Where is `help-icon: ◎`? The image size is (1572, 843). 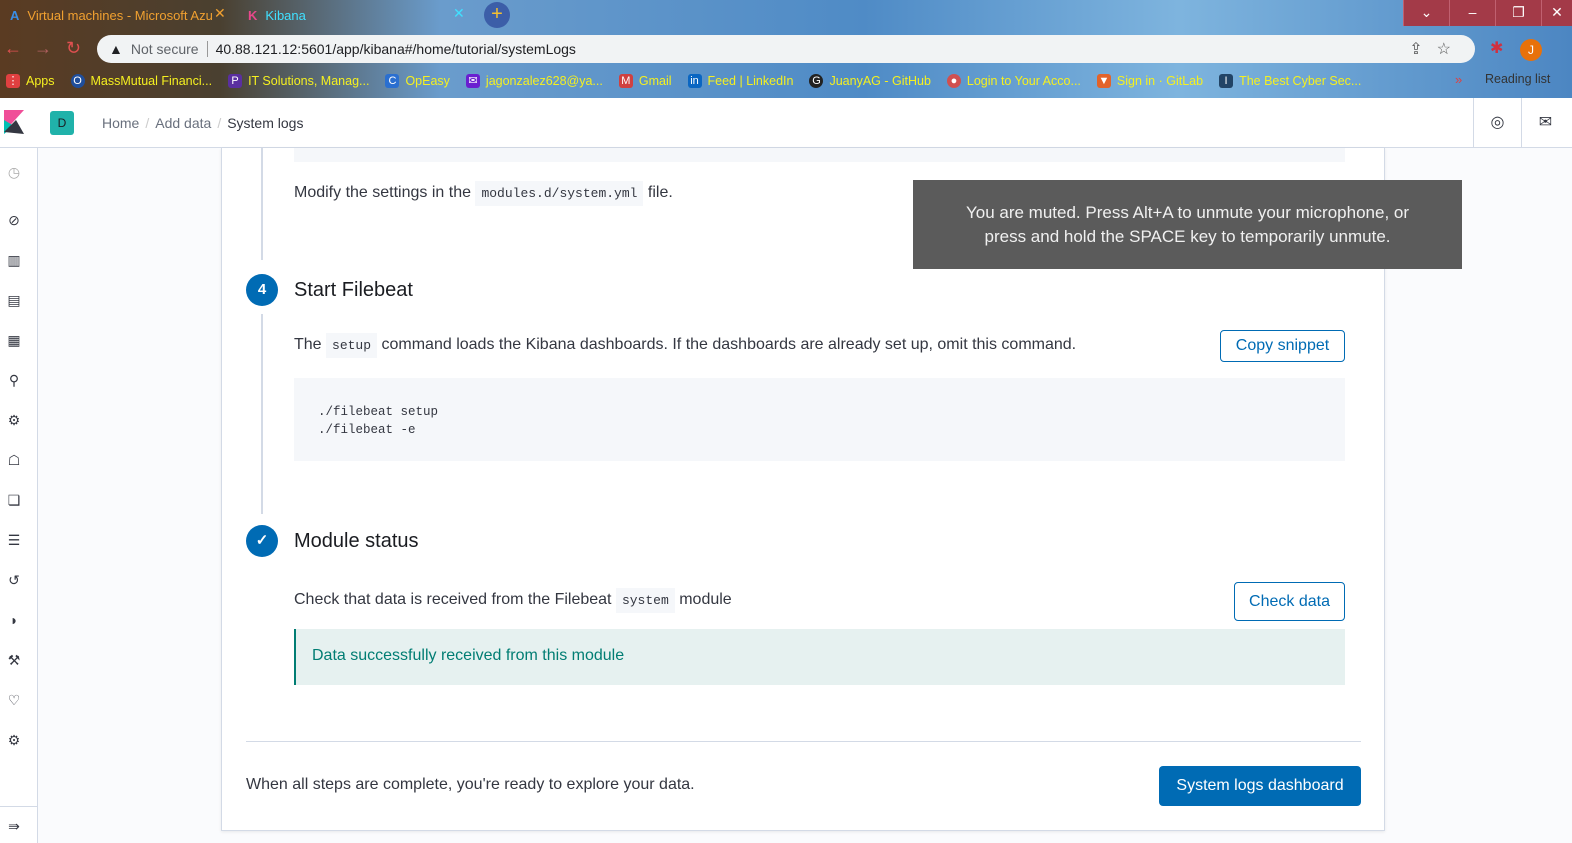
help-icon: ◎ is located at coordinates (1497, 123).